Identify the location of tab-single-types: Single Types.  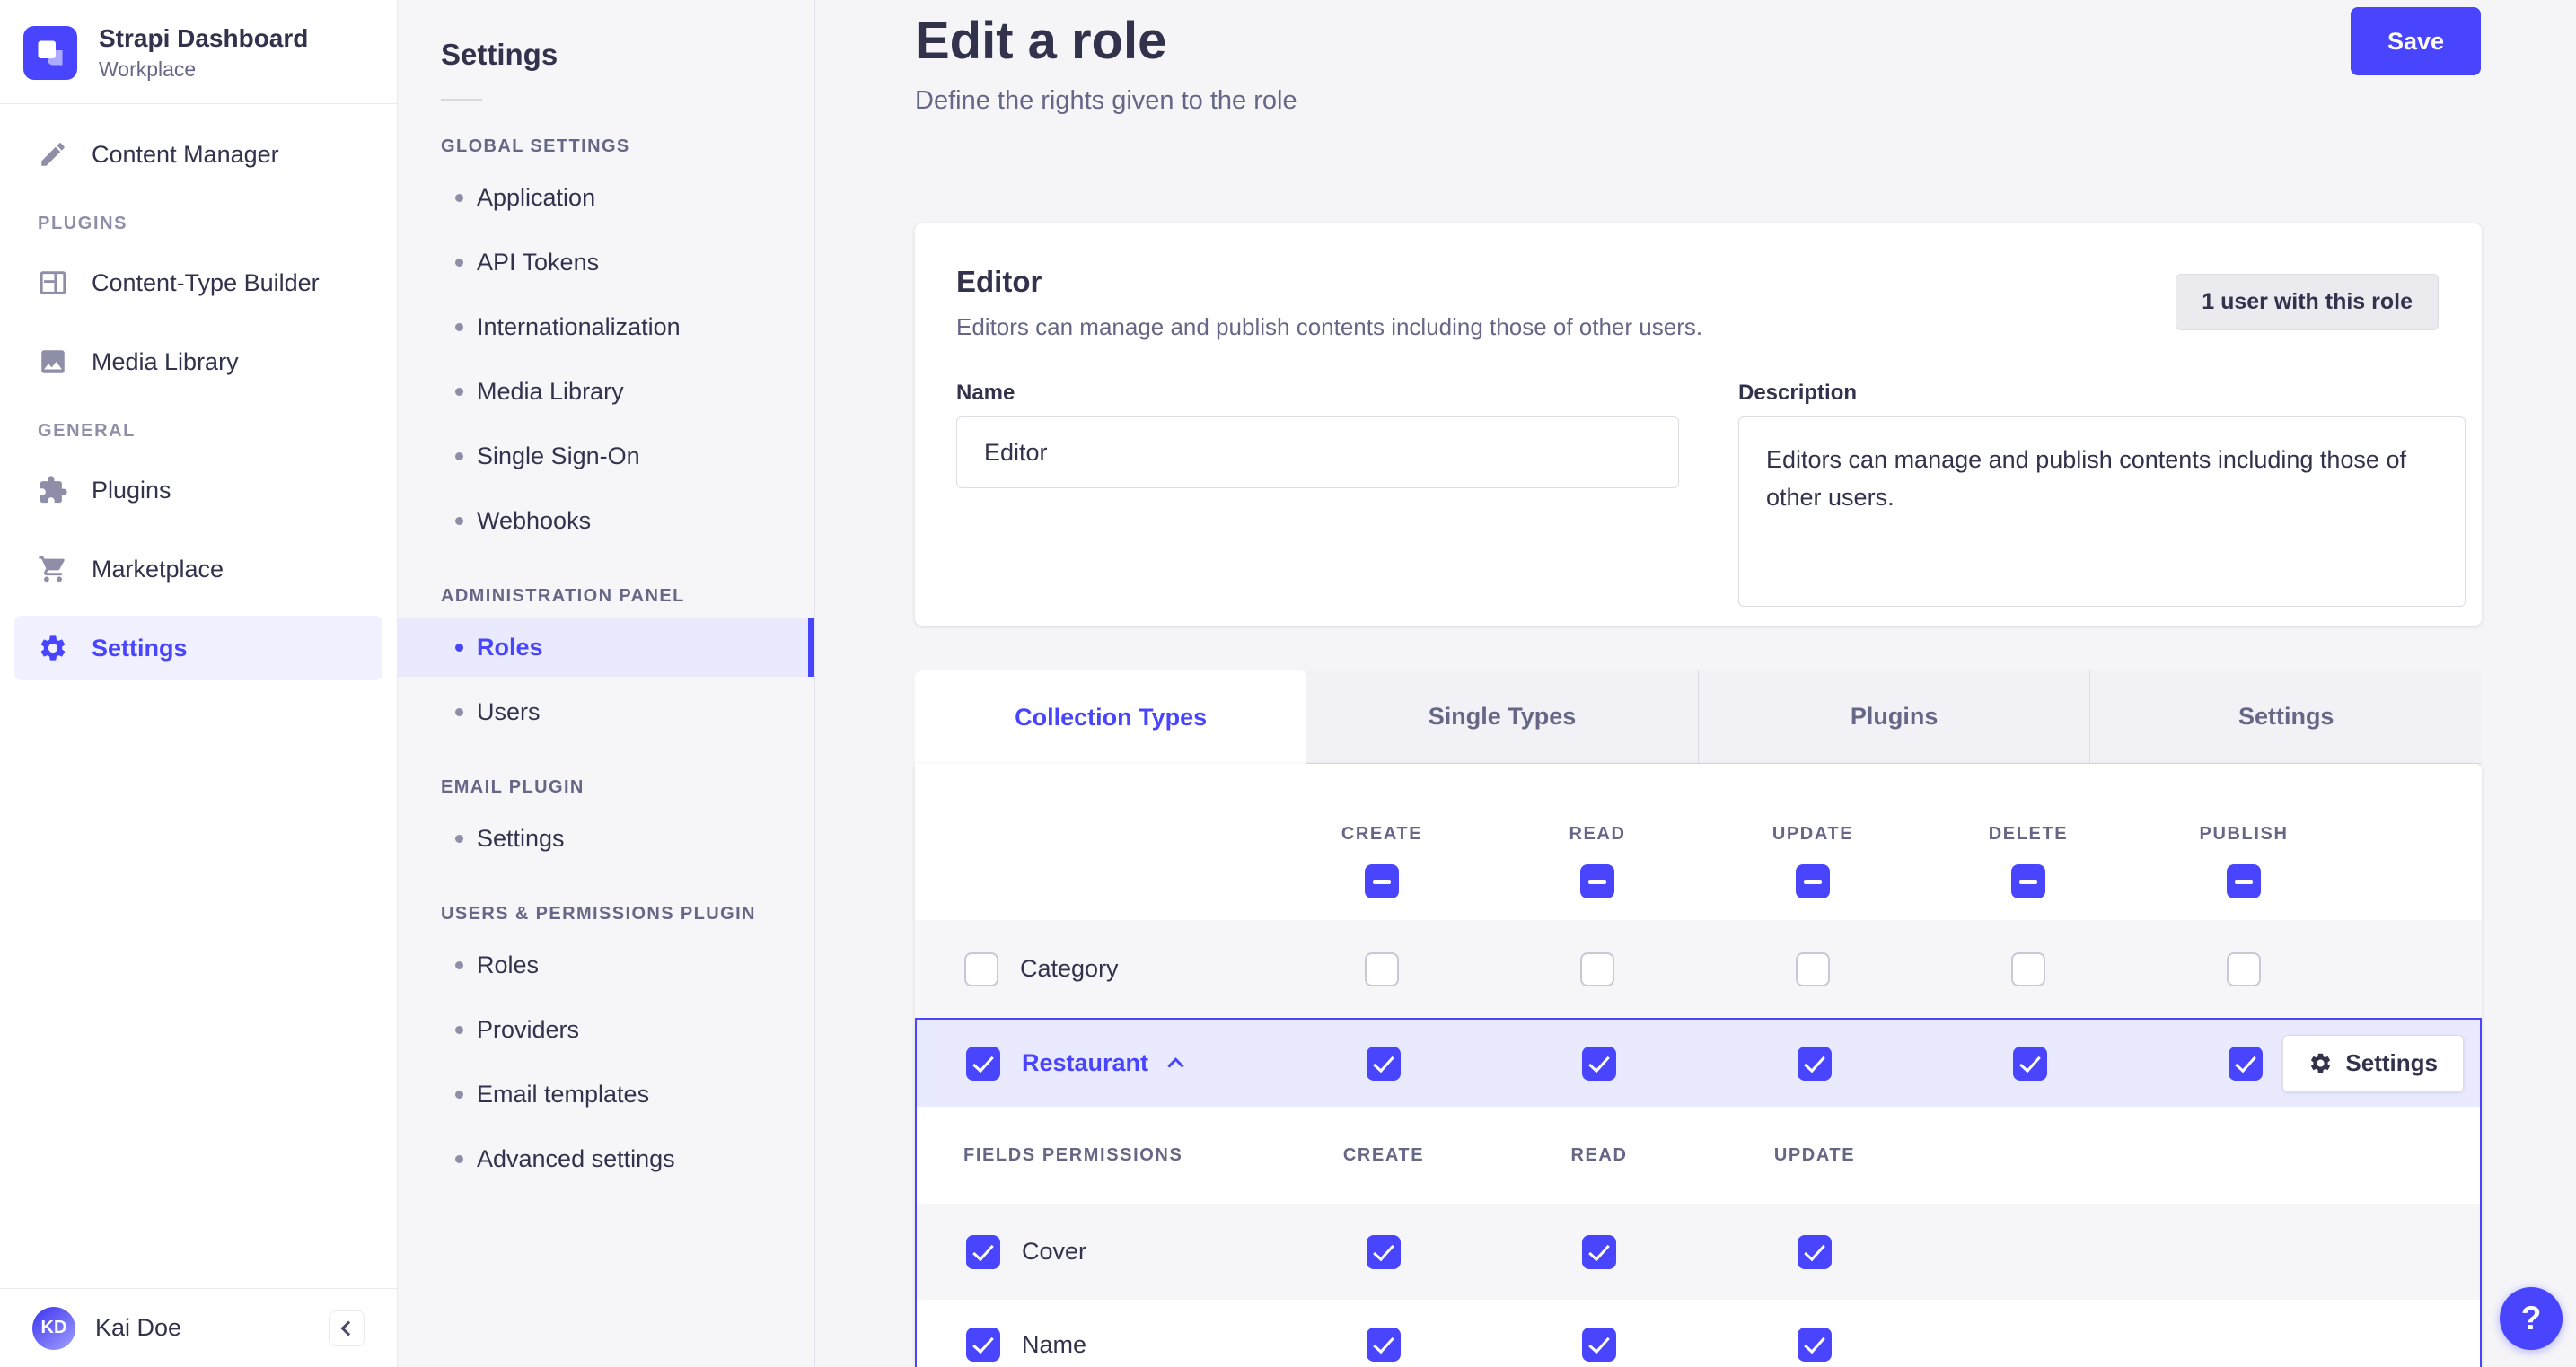
(1502, 716).